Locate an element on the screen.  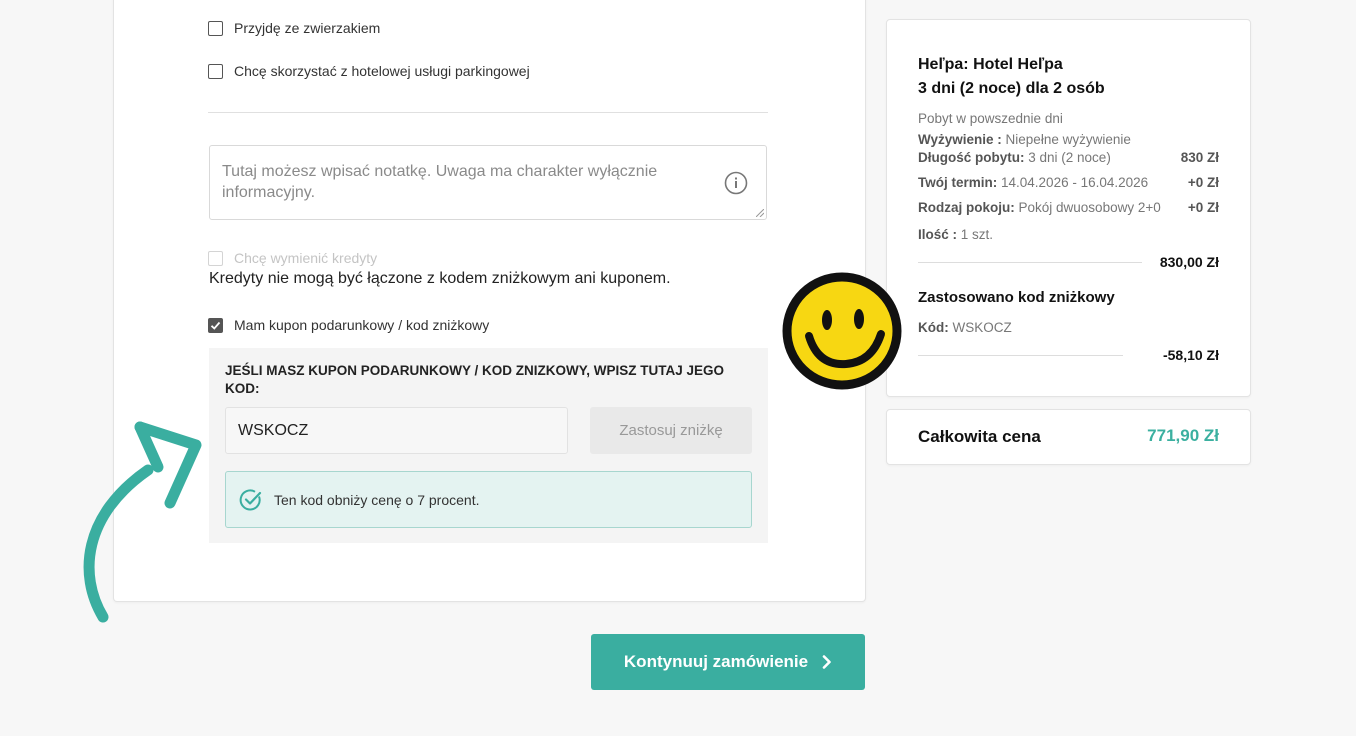
coupon-checkbox is located at coordinates (215, 325).